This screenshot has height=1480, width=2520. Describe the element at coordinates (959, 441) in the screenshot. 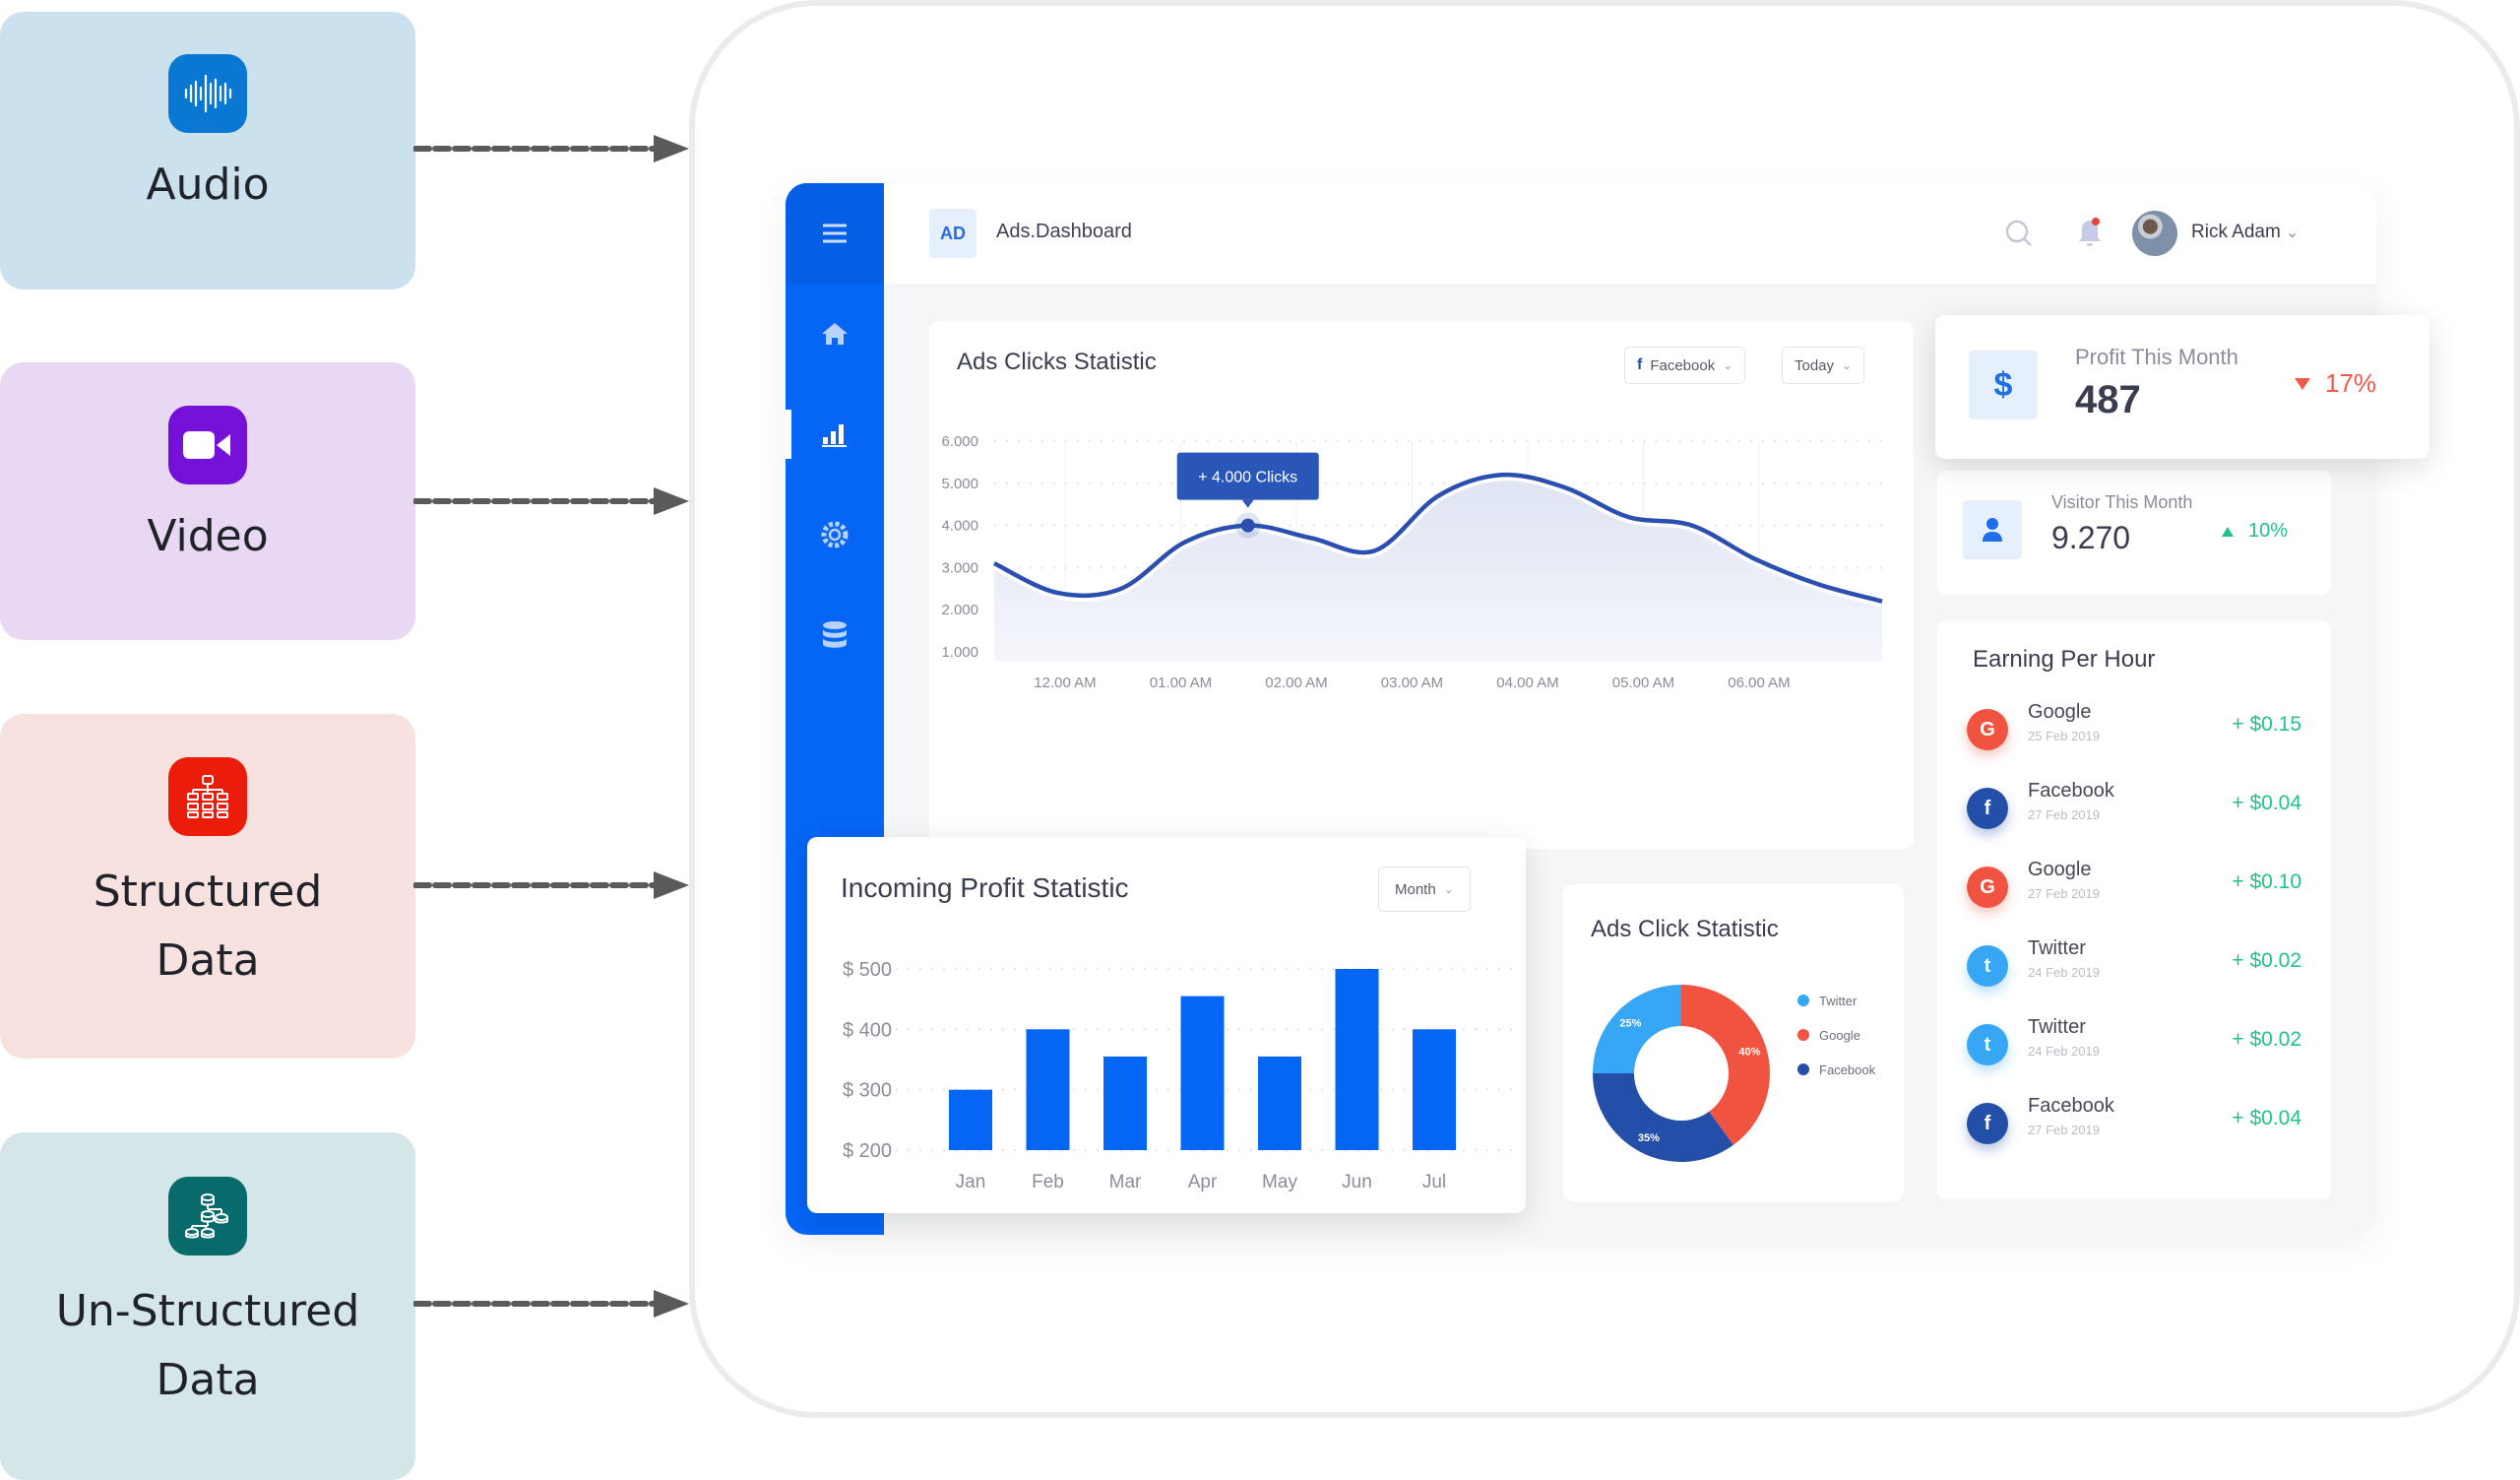

I see `y-tick-label: 6.000` at that location.